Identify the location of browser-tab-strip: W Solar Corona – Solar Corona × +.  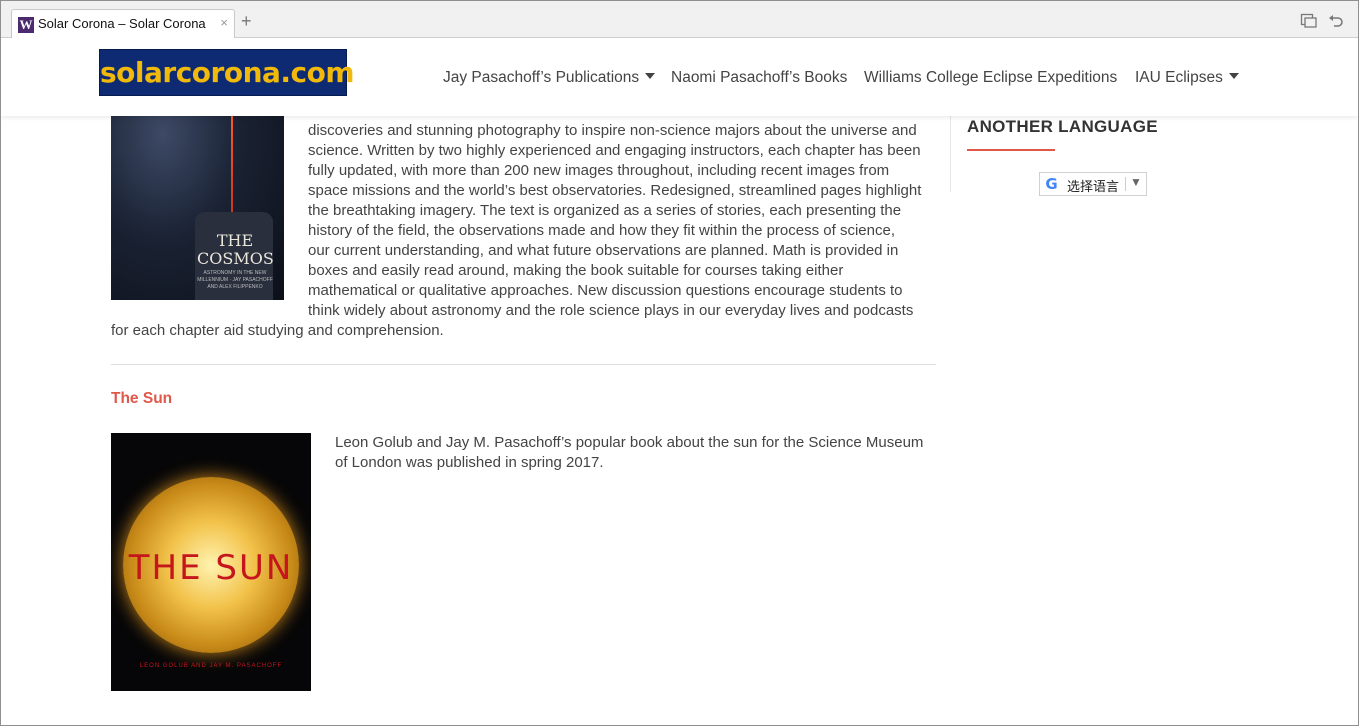
(679, 19).